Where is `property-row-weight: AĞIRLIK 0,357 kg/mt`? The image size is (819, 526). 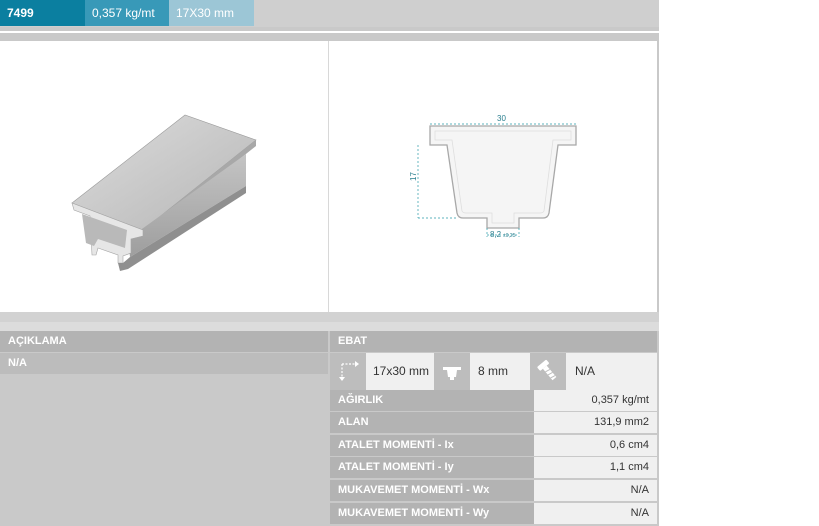 property-row-weight: AĞIRLIK 0,357 kg/mt is located at coordinates (493, 400).